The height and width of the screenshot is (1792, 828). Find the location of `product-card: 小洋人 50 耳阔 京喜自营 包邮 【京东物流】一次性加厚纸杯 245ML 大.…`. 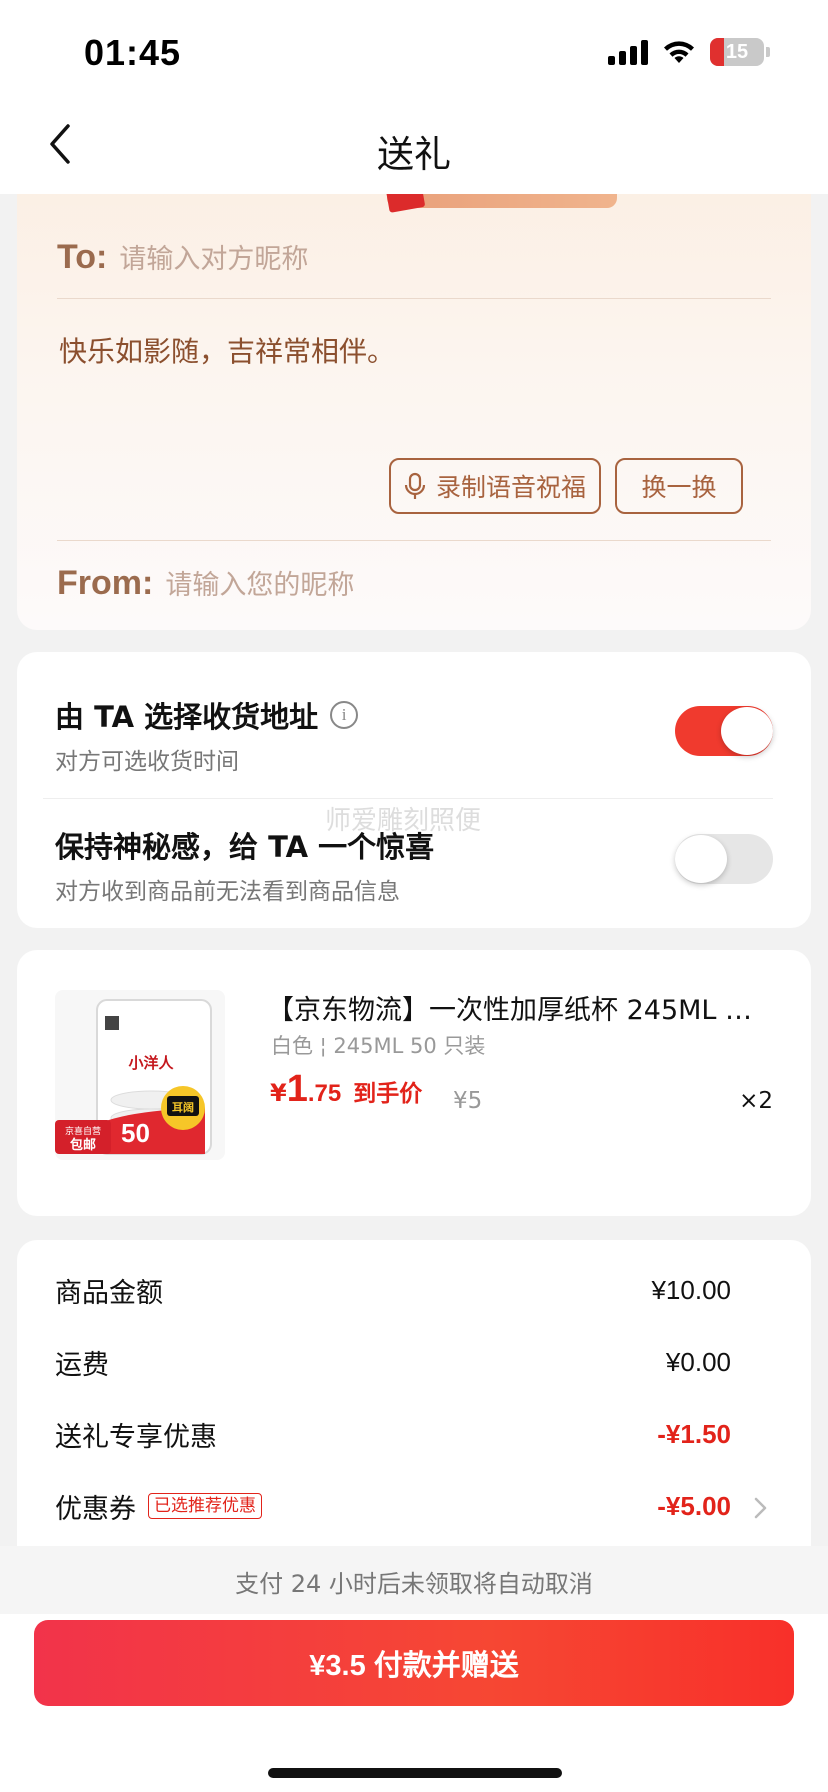

product-card: 小洋人 50 耳阔 京喜自营 包邮 【京东物流】一次性加厚纸杯 245ML 大.… is located at coordinates (414, 1083).